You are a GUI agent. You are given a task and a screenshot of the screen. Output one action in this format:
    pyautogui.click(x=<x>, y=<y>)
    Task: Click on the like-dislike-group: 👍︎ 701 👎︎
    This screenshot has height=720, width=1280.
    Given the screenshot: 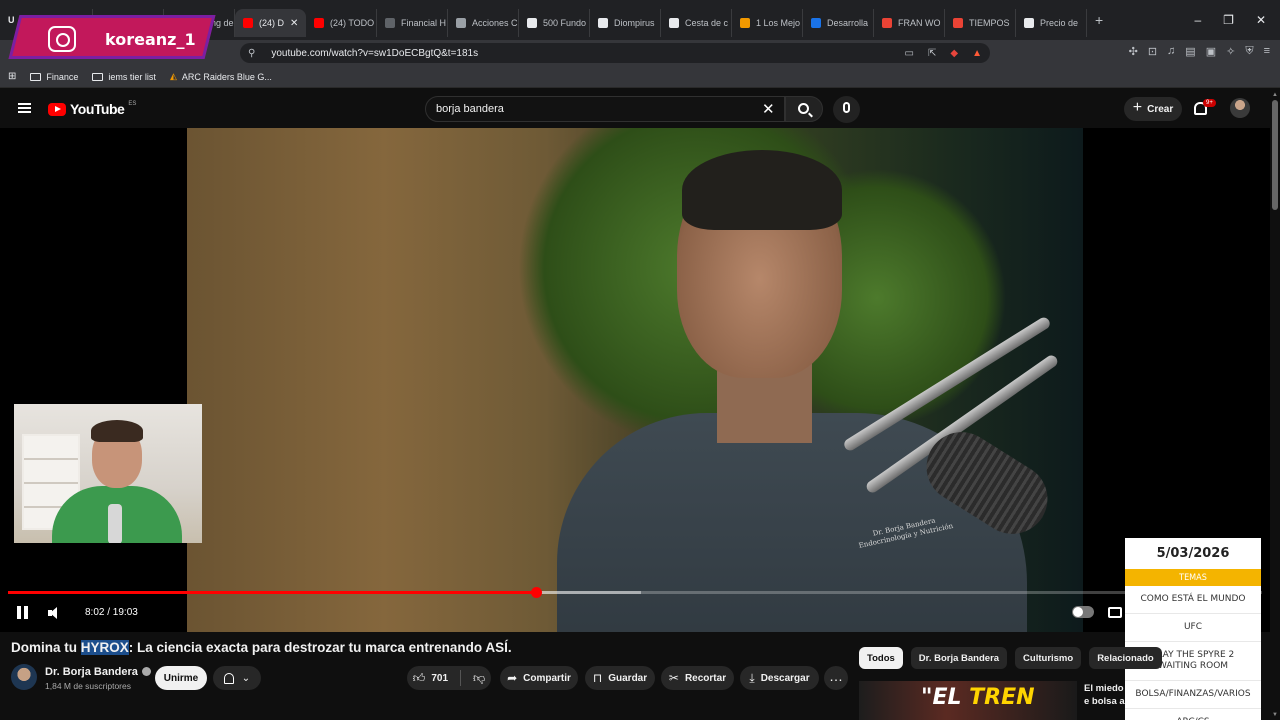 What is the action you would take?
    pyautogui.click(x=449, y=678)
    